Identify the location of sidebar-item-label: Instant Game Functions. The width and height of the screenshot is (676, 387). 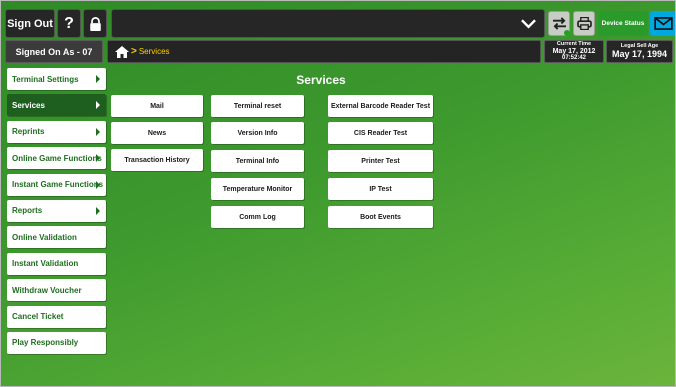
(58, 185).